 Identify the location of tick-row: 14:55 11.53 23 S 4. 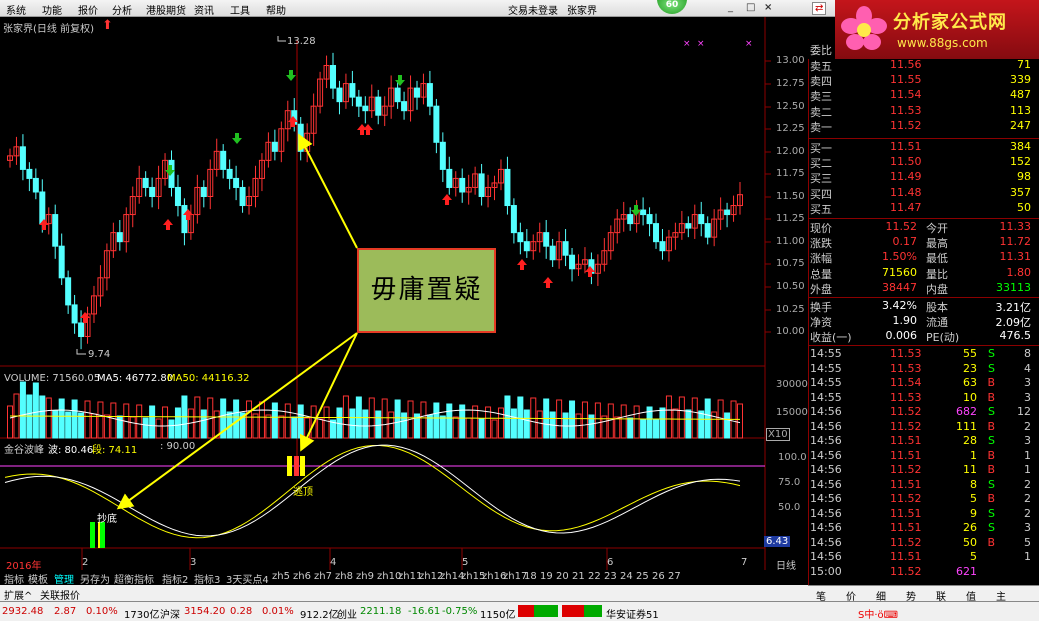
(922, 369).